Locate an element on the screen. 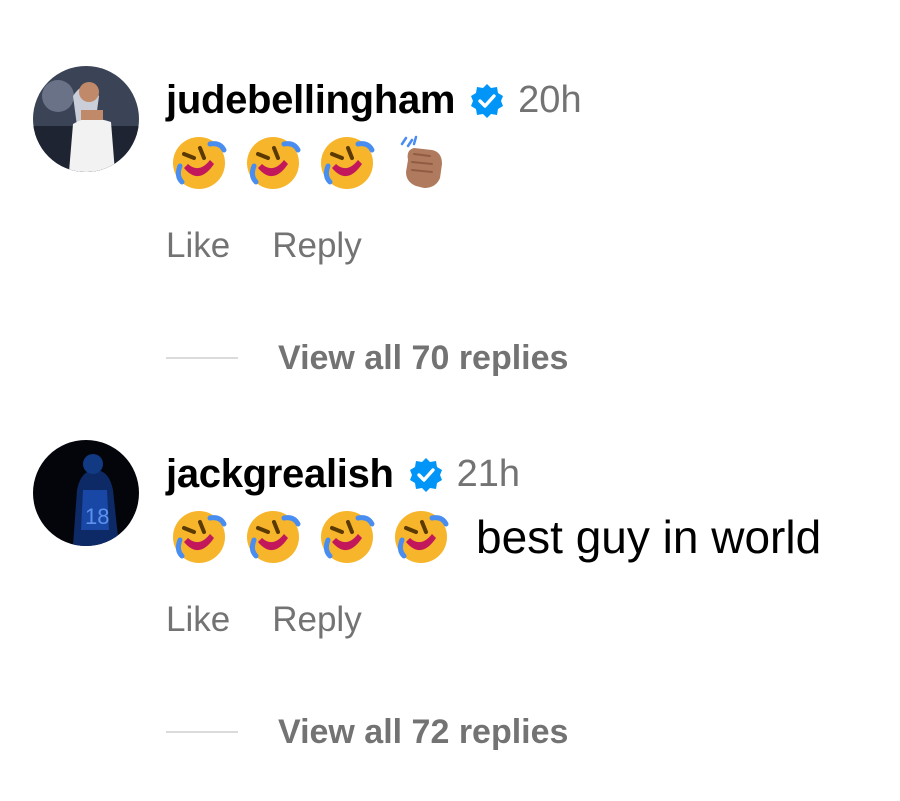  avatar-photo-icon: 18 is located at coordinates (86, 493).